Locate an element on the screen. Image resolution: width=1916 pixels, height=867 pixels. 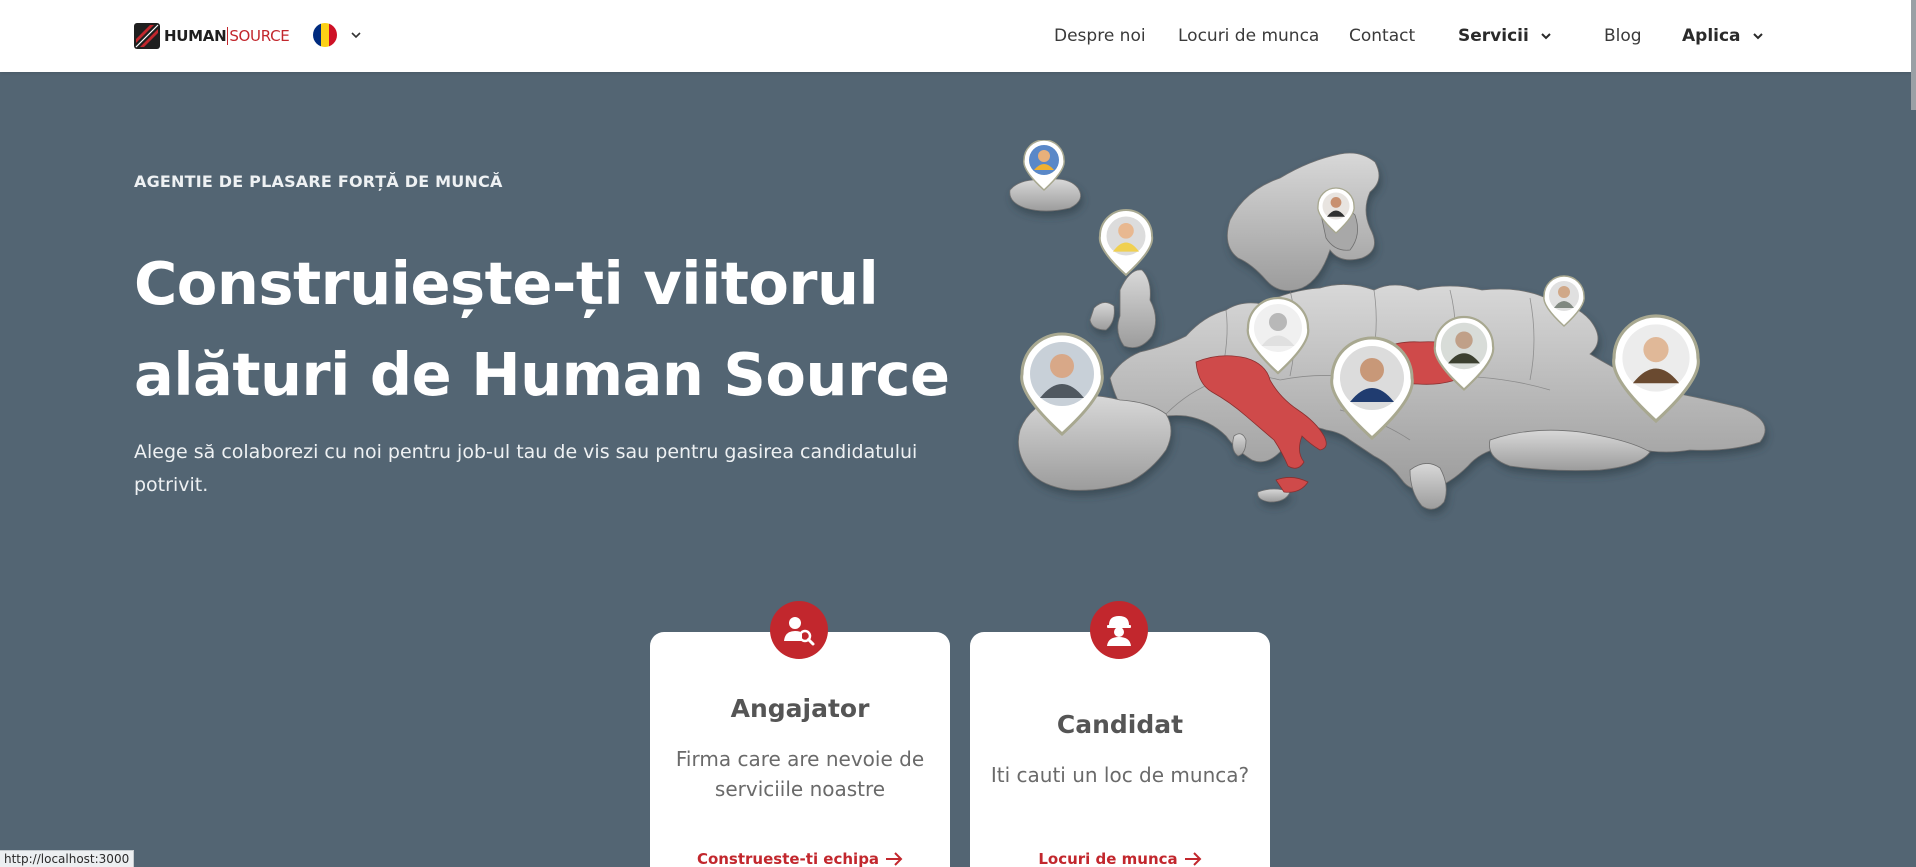
nav-aplica-dropdown: Aplica is located at coordinates (1723, 36).